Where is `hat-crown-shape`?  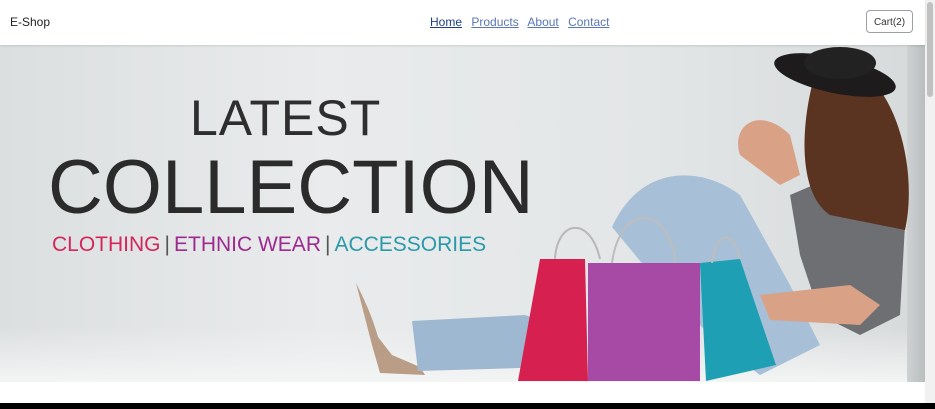 hat-crown-shape is located at coordinates (840, 63).